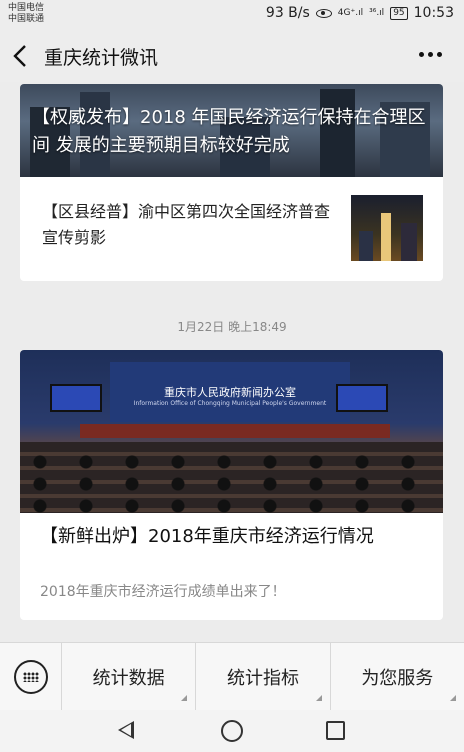 This screenshot has width=464, height=752. I want to click on menu-item-stats-data: 统计数据, so click(129, 676).